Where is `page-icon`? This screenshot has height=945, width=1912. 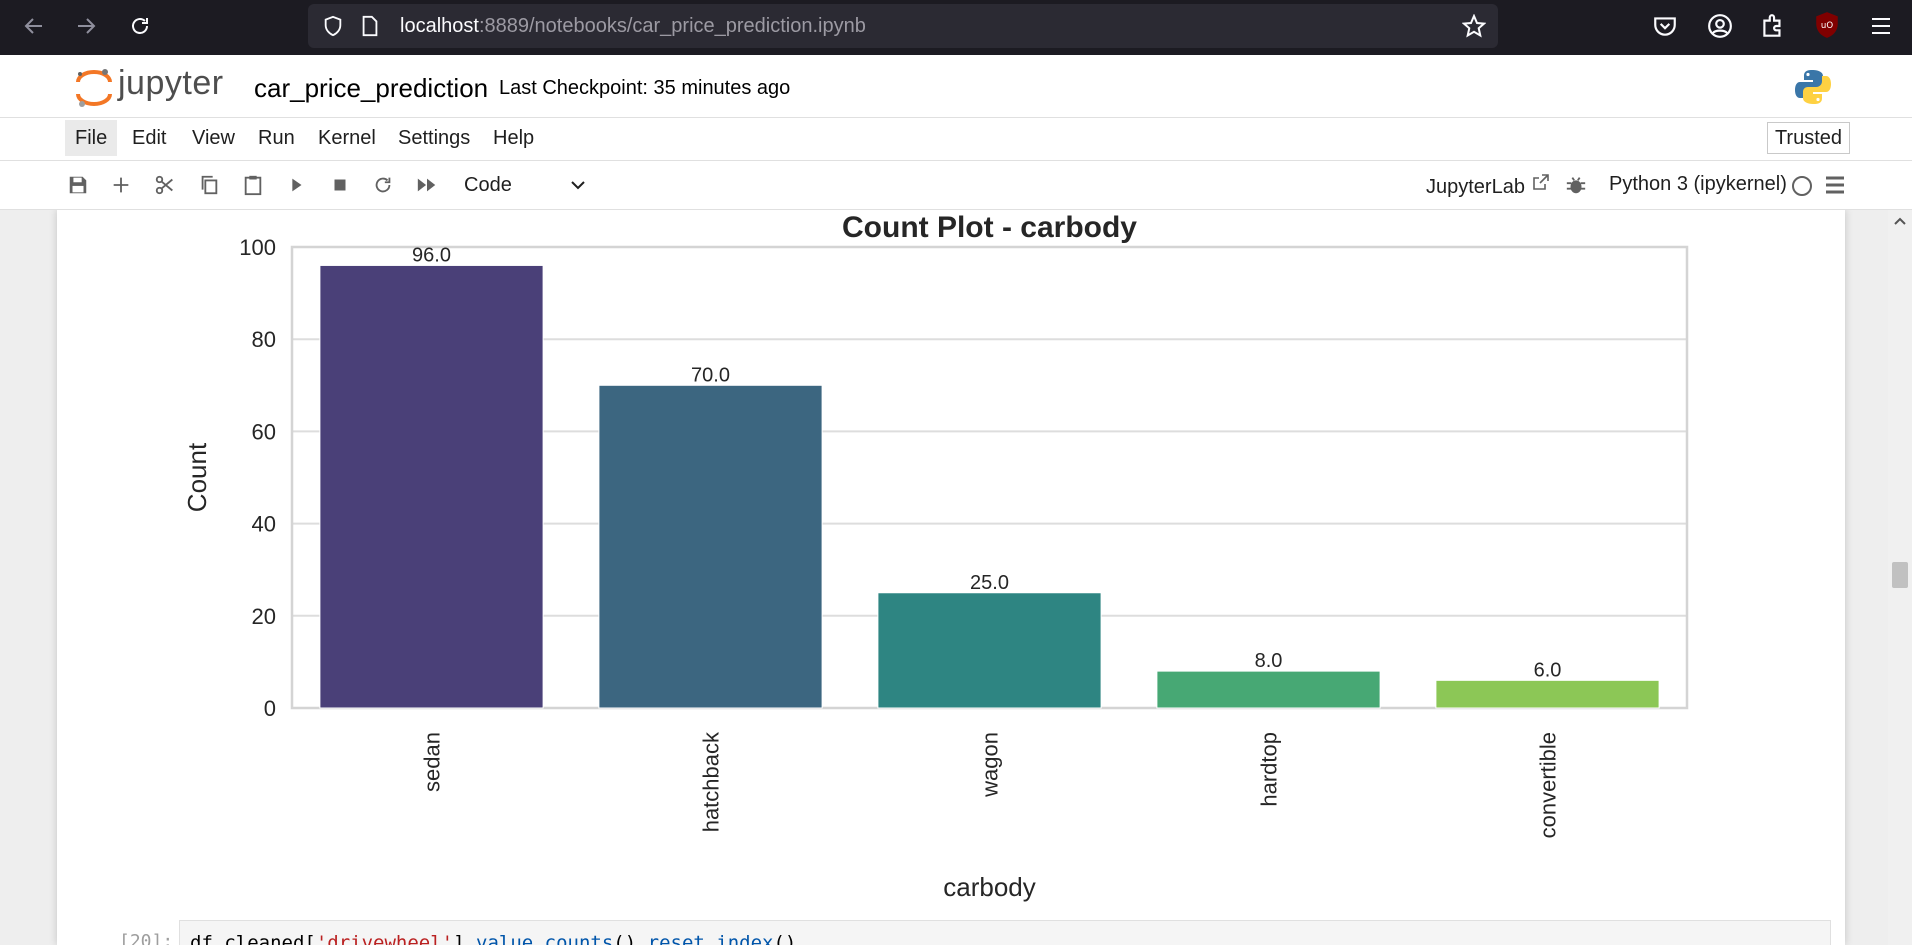 page-icon is located at coordinates (370, 26).